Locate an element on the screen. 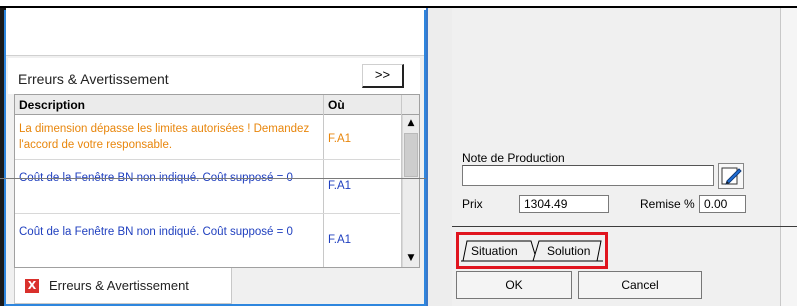 Image resolution: width=797 pixels, height=306 pixels. edit-pencil-icon is located at coordinates (731, 176).